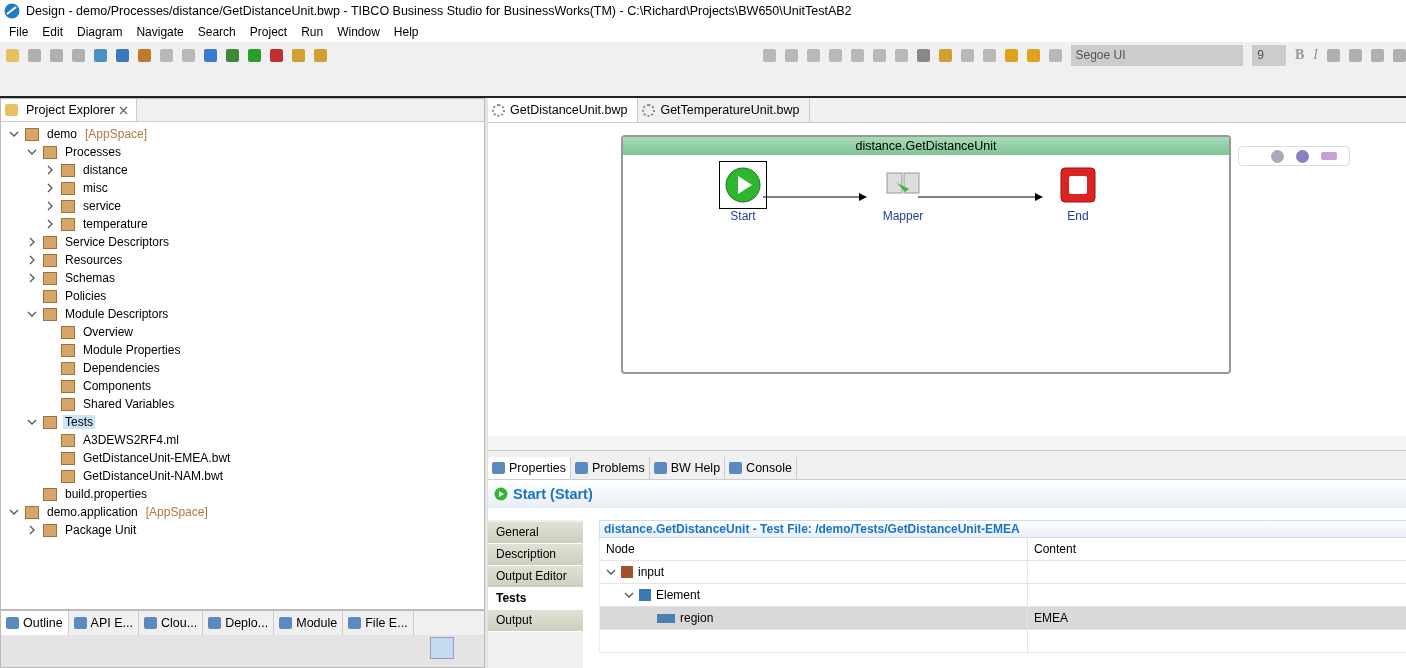  What do you see at coordinates (268, 32) in the screenshot?
I see `menu-item: Project` at bounding box center [268, 32].